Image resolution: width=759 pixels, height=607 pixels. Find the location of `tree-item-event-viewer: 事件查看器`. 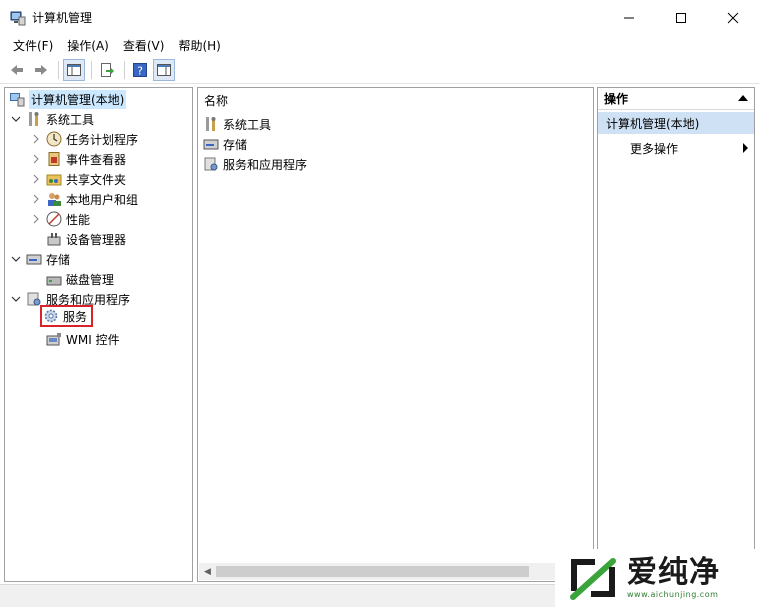

tree-item-event-viewer: 事件查看器 is located at coordinates (78, 159).